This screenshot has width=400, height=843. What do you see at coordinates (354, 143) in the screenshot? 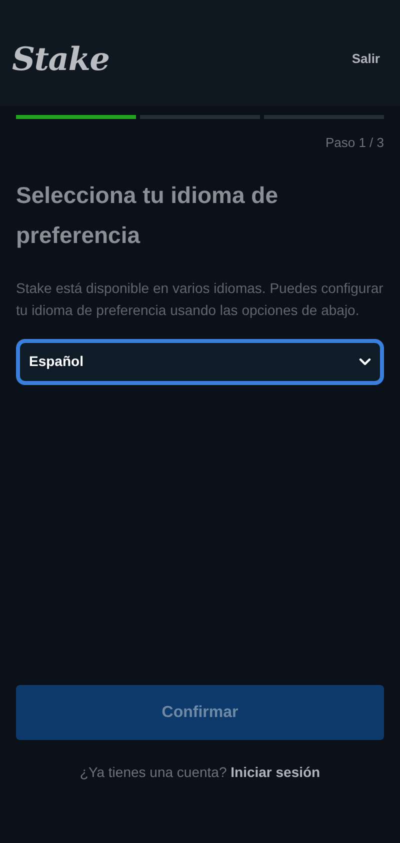
I see `step-label: Paso 1 / 3` at bounding box center [354, 143].